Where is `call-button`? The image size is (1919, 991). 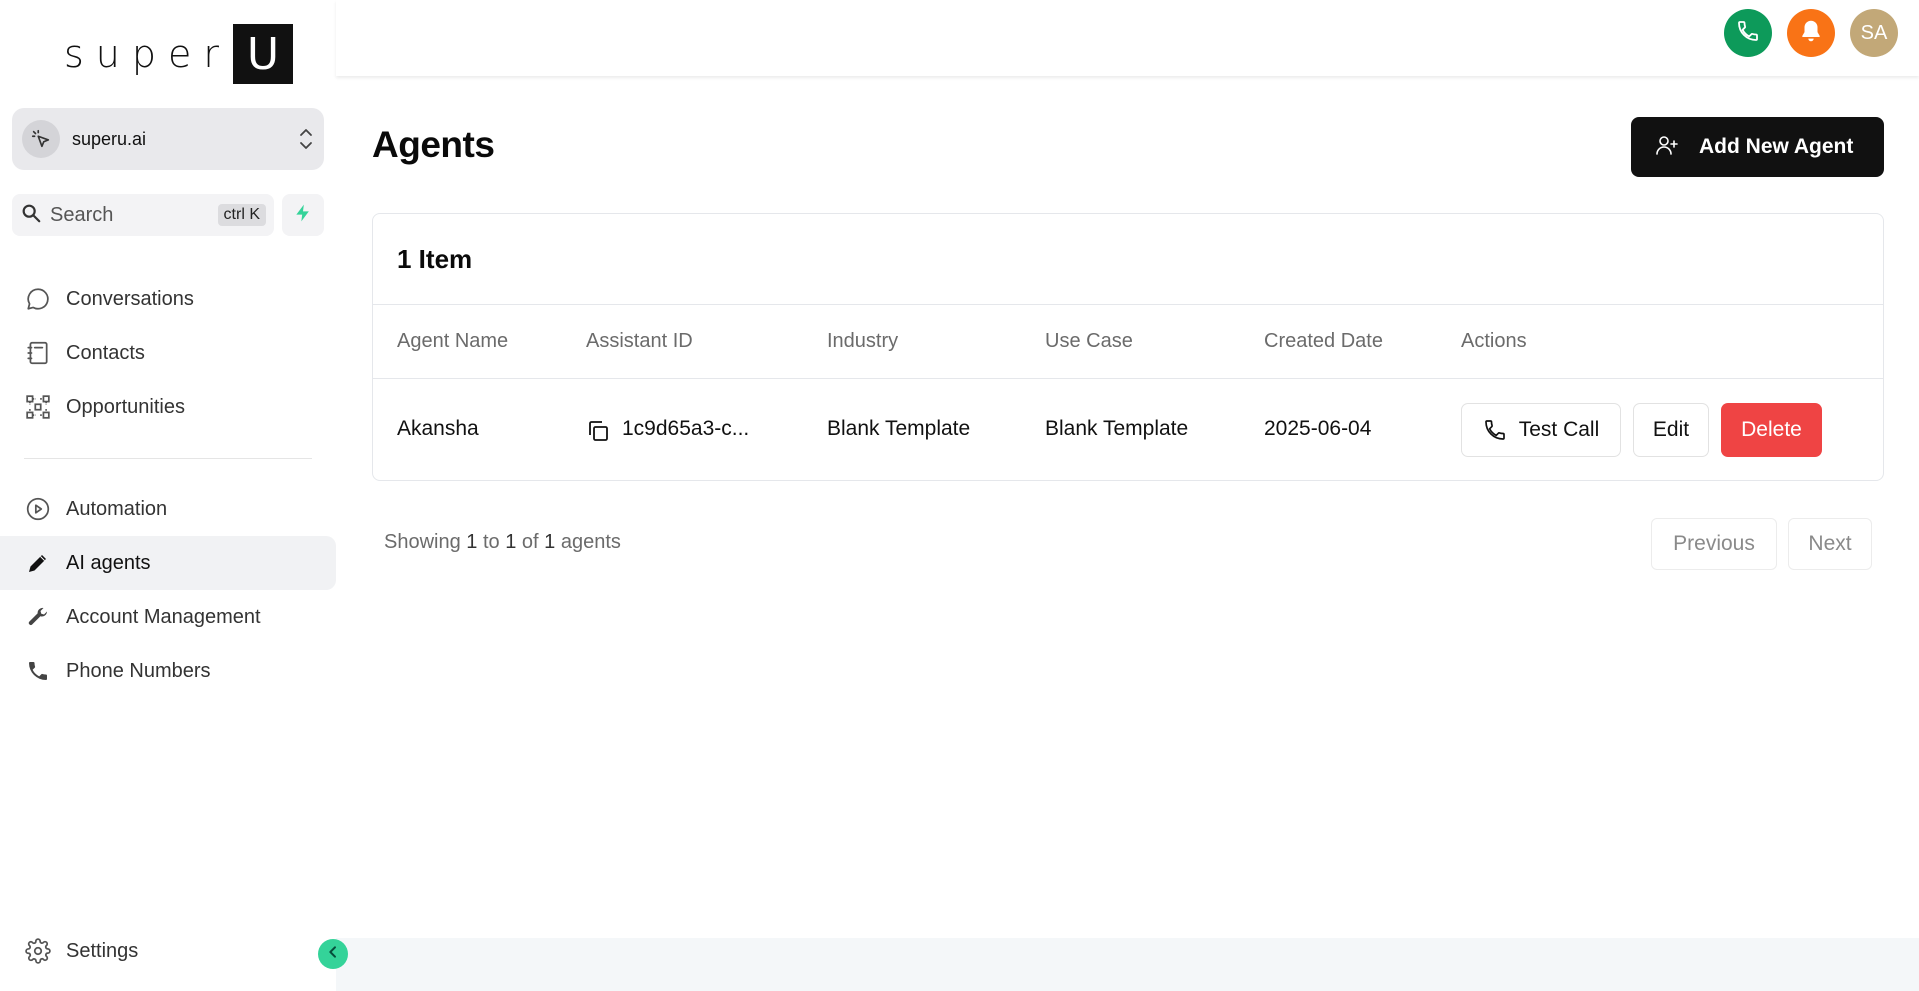
call-button is located at coordinates (1748, 33).